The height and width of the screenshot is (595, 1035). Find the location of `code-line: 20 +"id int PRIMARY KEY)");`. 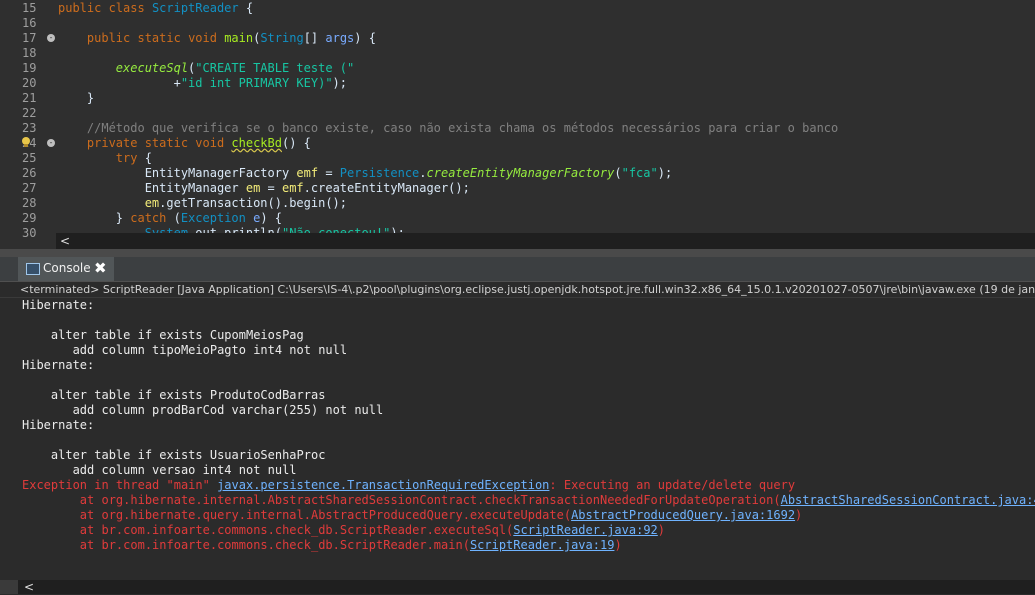

code-line: 20 +"id int PRIMARY KEY)"); is located at coordinates (517, 83).